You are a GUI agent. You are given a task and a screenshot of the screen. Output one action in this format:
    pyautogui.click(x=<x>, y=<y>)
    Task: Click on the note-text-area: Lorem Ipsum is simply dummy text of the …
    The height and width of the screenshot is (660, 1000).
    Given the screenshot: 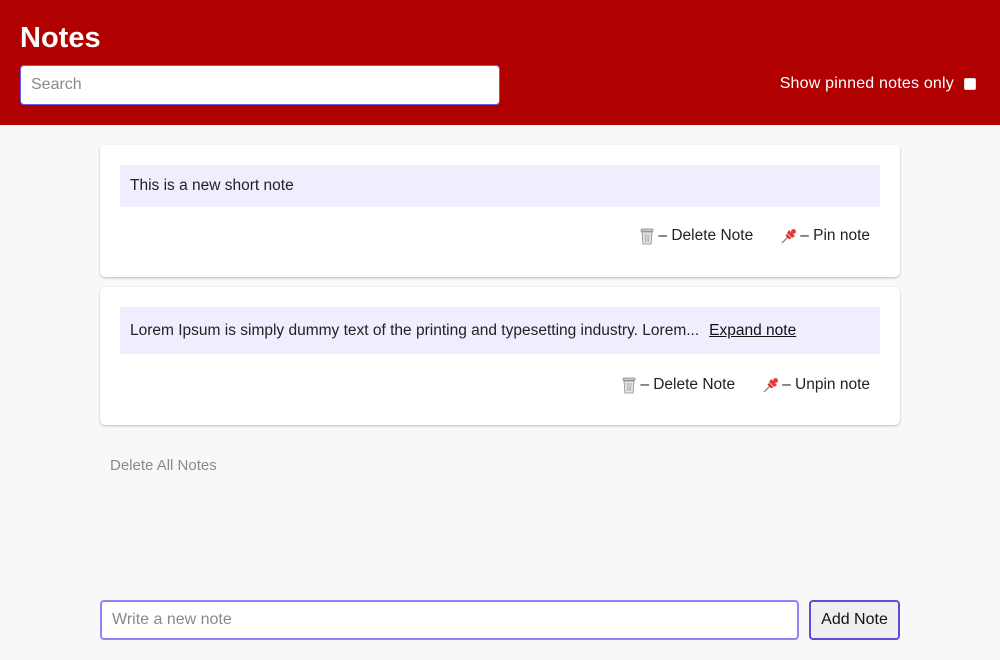 What is the action you would take?
    pyautogui.click(x=500, y=330)
    